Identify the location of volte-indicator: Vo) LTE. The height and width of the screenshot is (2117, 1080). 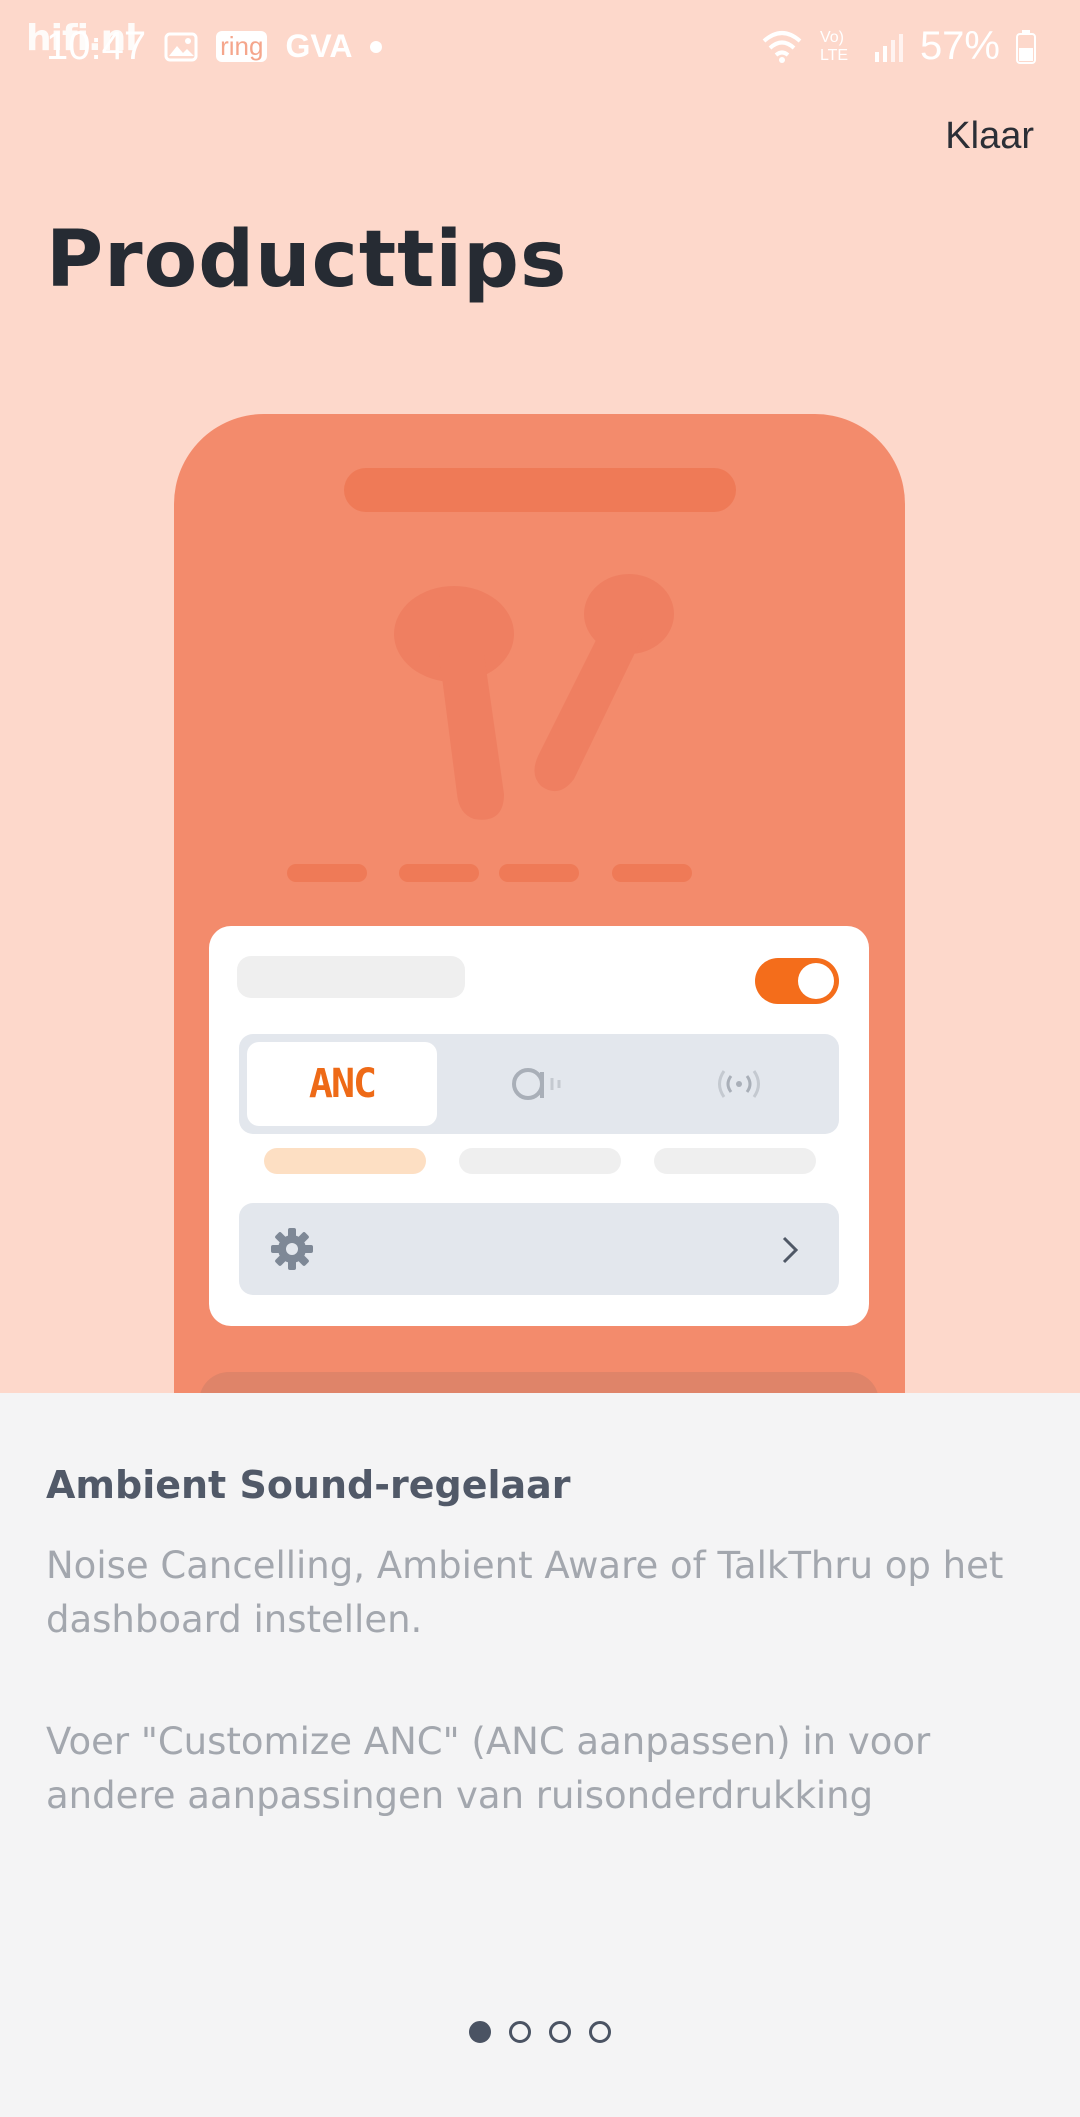
(834, 46).